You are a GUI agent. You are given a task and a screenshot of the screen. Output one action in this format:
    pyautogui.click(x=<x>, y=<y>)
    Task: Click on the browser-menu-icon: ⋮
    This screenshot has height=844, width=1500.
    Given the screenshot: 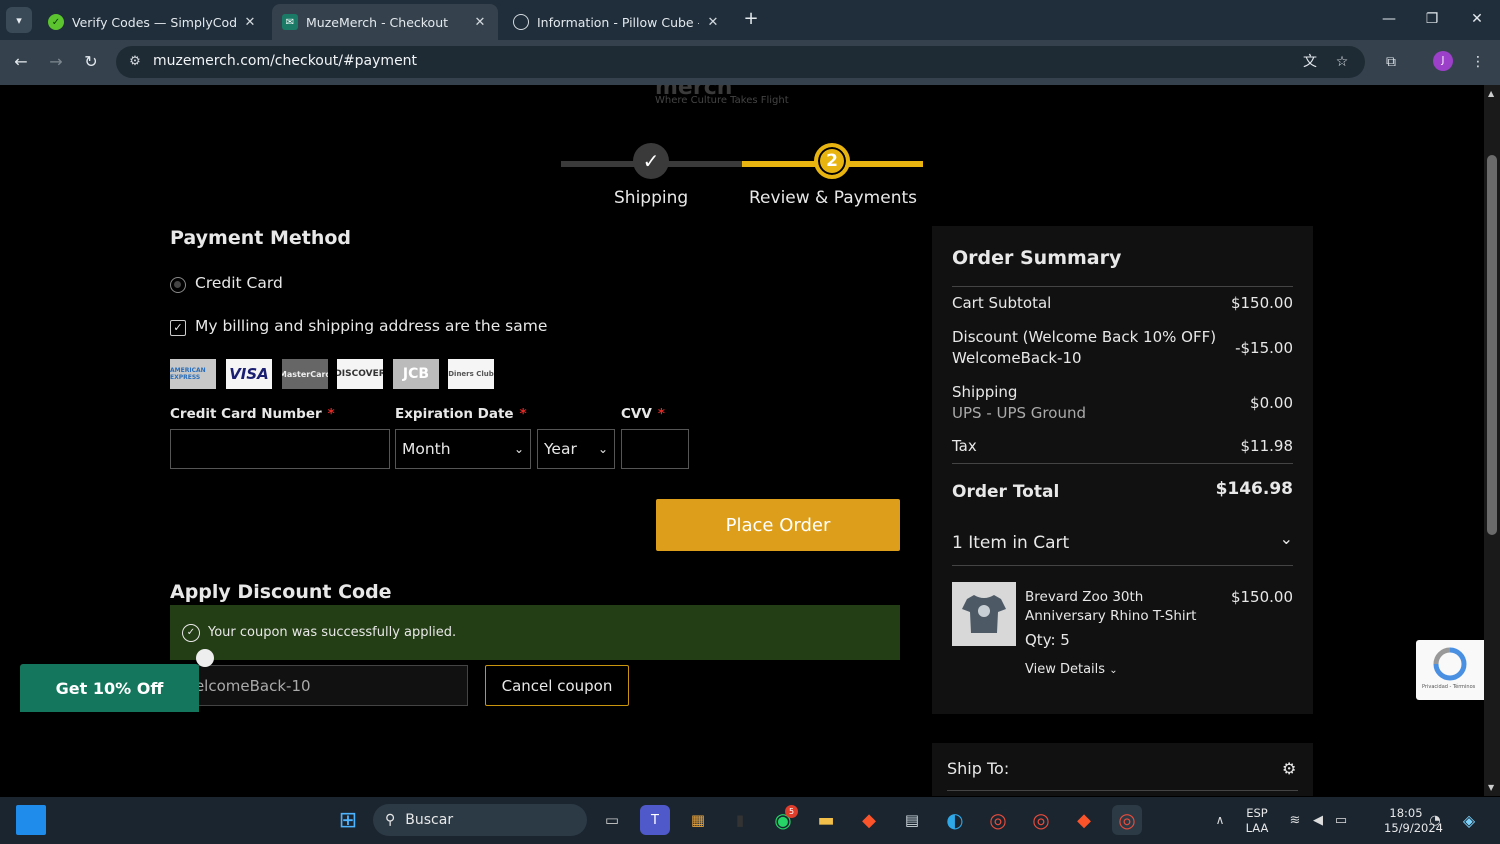 What is the action you would take?
    pyautogui.click(x=1478, y=62)
    